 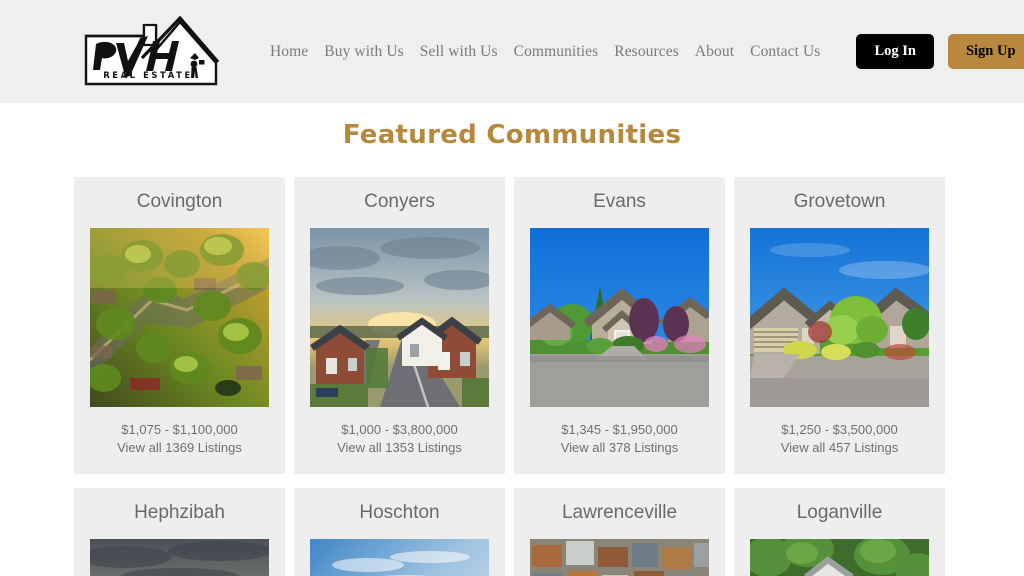 I want to click on card-title: Covington, so click(x=179, y=201).